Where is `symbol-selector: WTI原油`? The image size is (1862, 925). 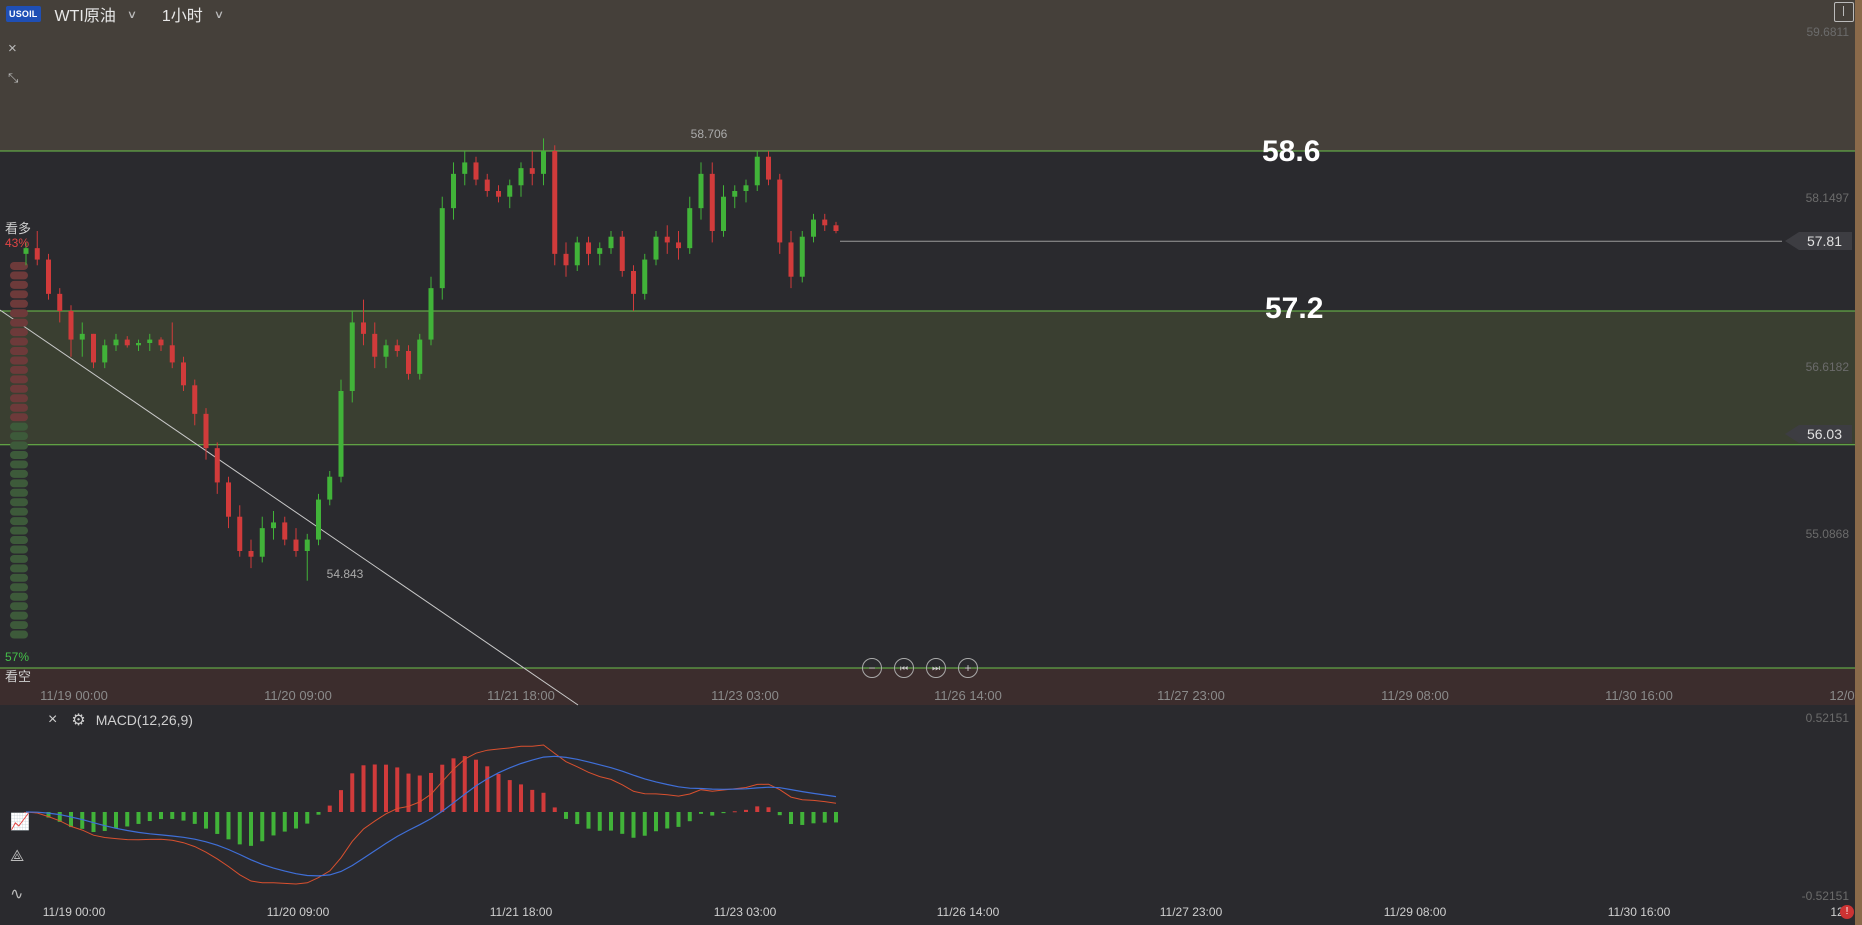
symbol-selector: WTI原油 is located at coordinates (85, 14).